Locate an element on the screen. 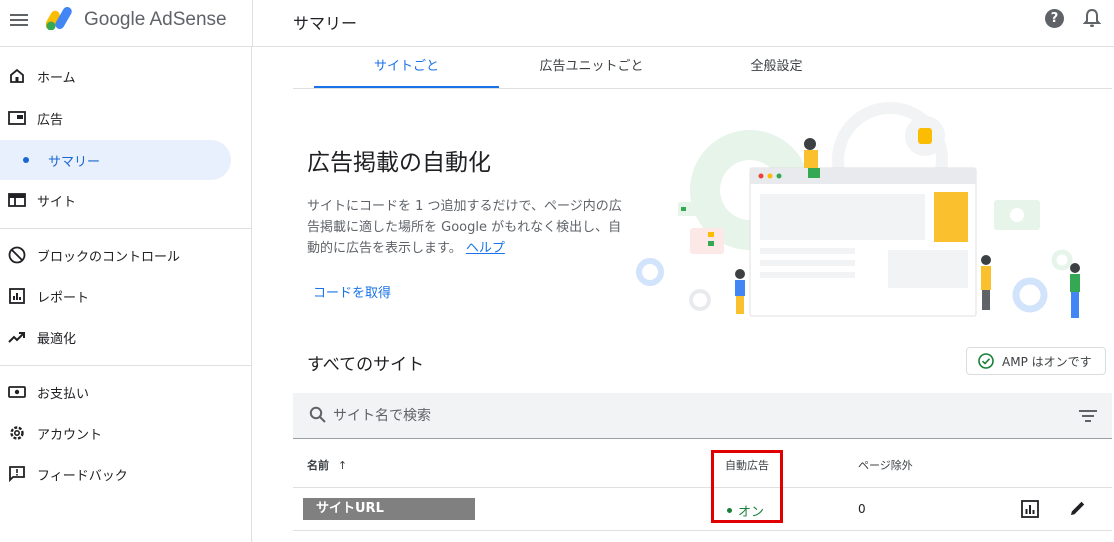 The height and width of the screenshot is (542, 1114). sidebar-item-feedback: フィードバック is located at coordinates (120, 474).